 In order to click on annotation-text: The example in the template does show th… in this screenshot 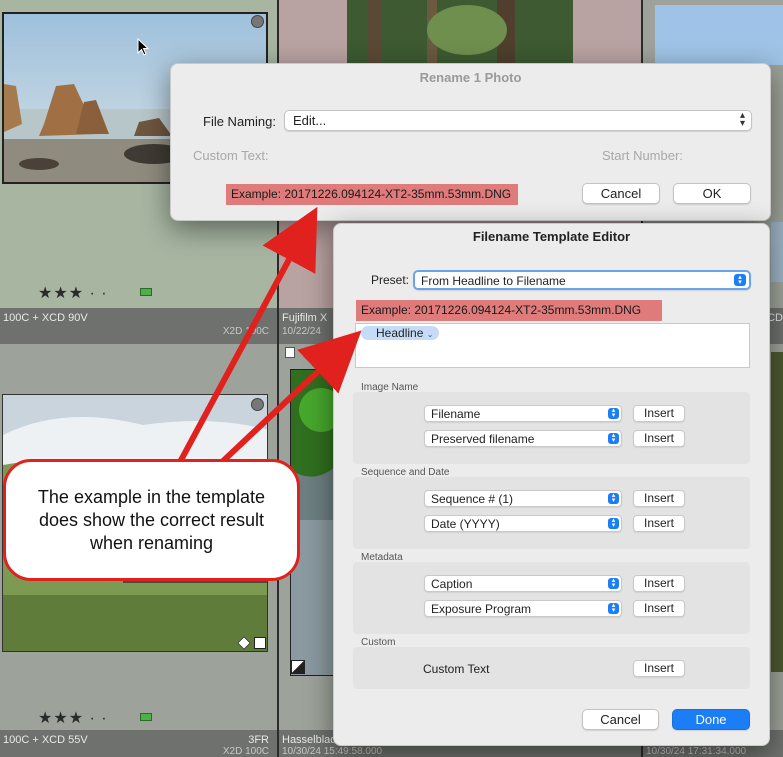, I will do `click(151, 519)`.